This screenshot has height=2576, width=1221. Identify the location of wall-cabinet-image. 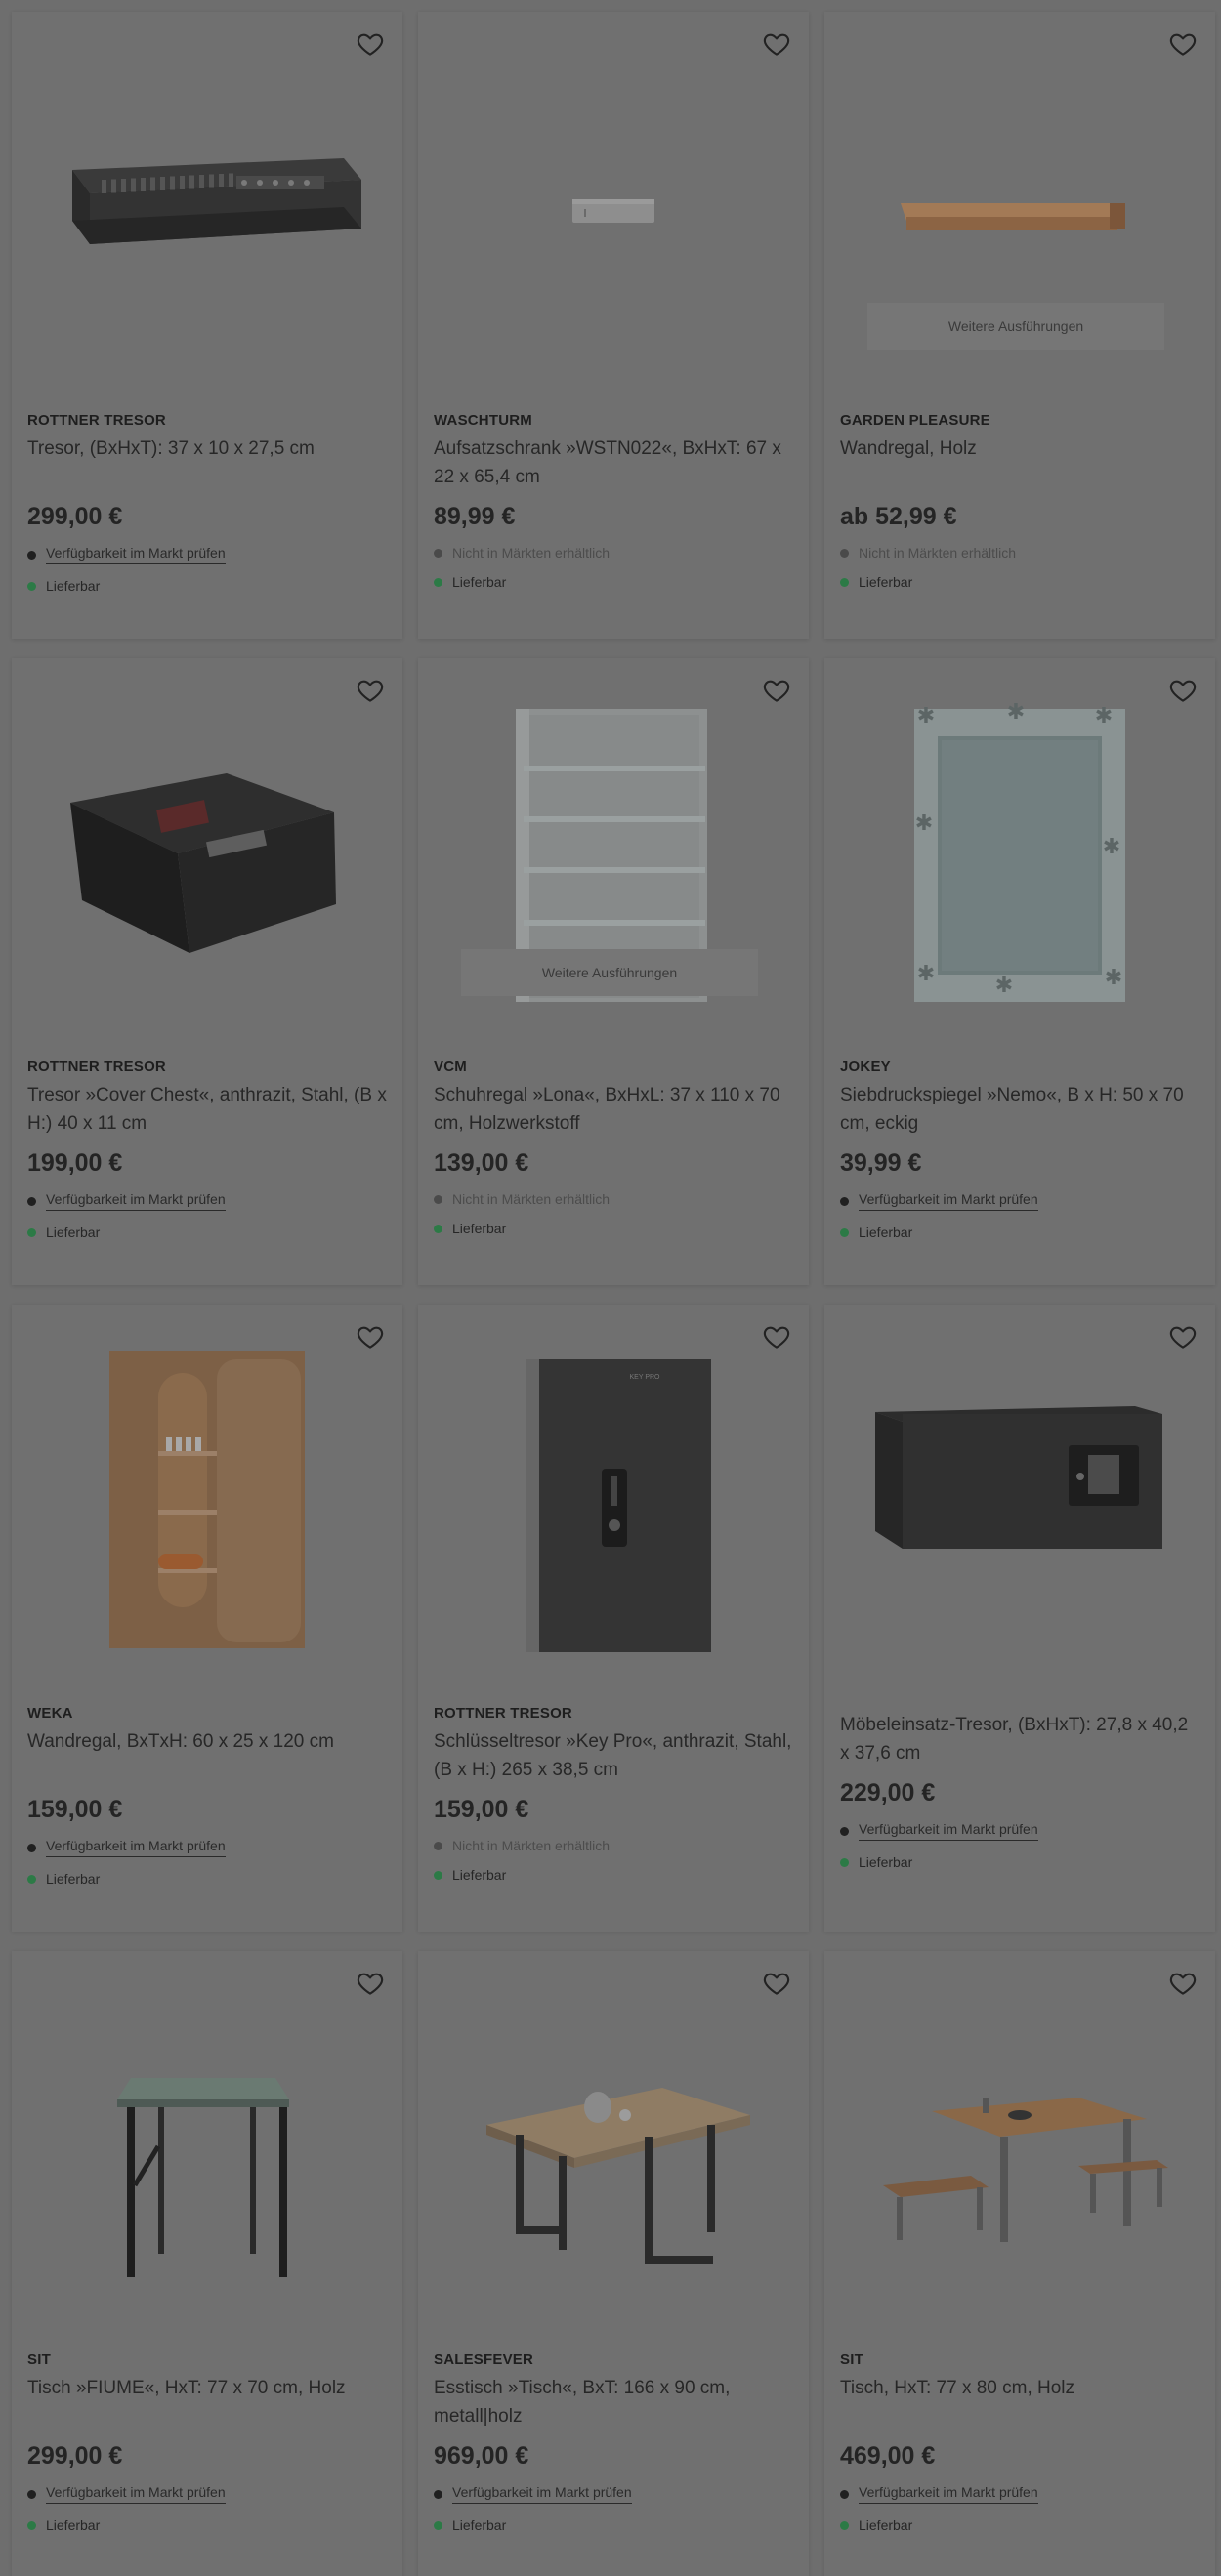
(613, 211).